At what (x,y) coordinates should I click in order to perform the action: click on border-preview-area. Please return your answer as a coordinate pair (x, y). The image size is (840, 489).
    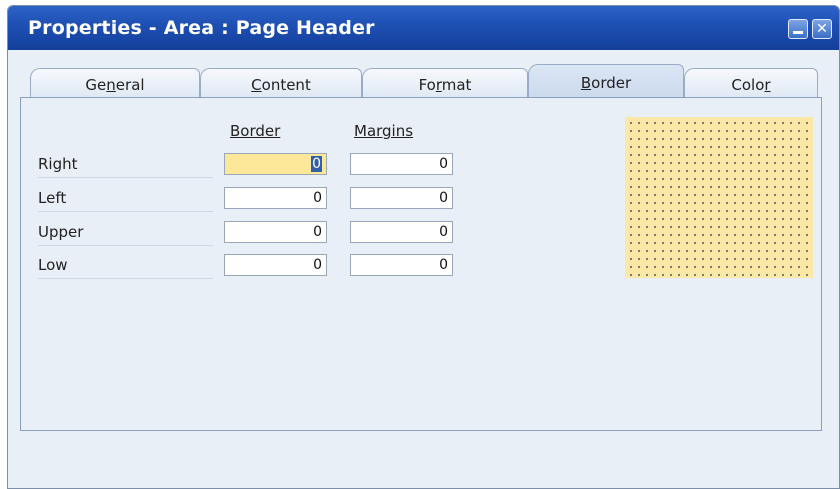
    Looking at the image, I should click on (719, 197).